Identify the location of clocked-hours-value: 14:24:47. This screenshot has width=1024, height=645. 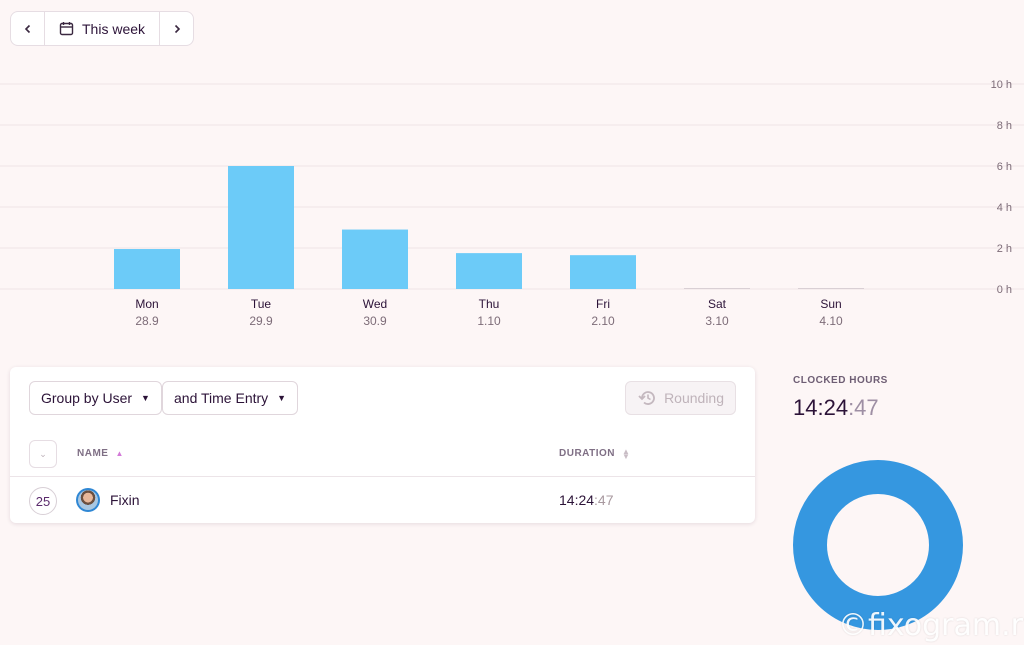
(840, 408).